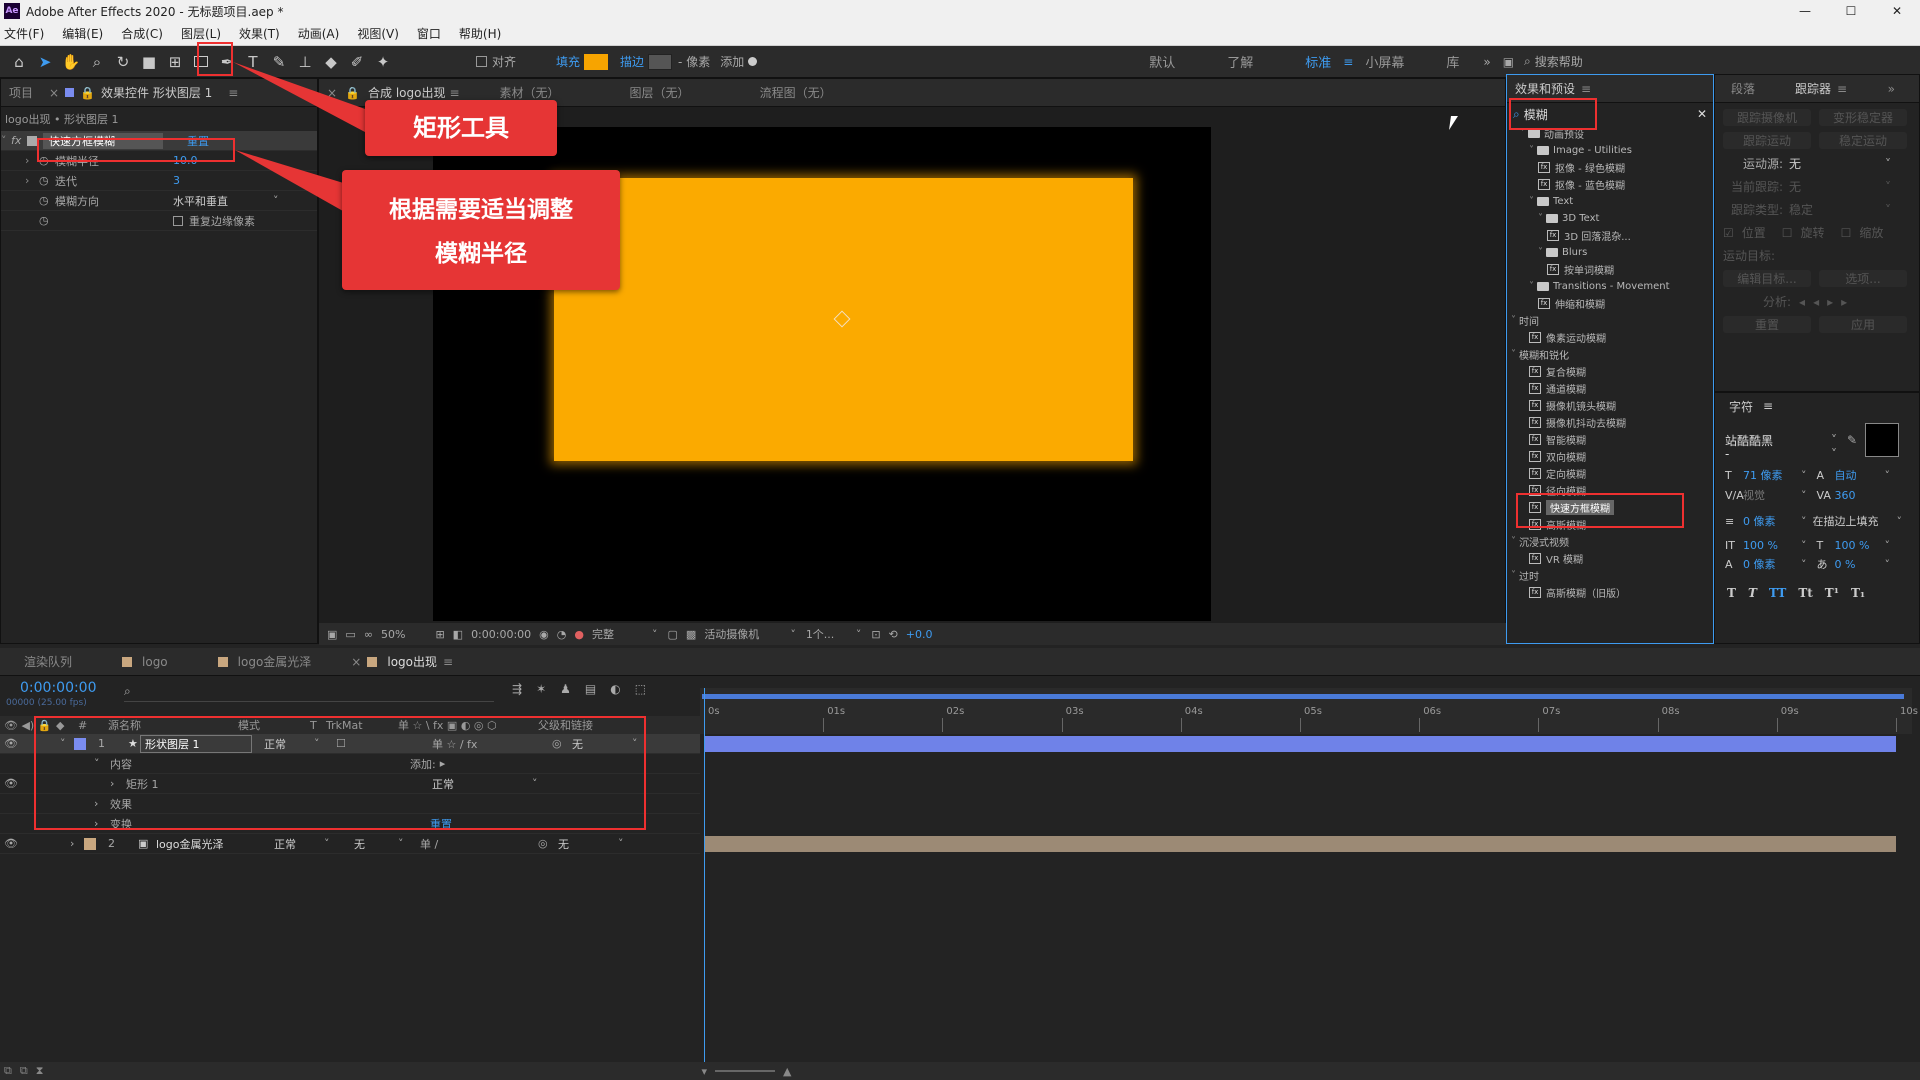 Image resolution: width=1920 pixels, height=1080 pixels. What do you see at coordinates (1891, 89) in the screenshot?
I see `expand-panels-icon: »` at bounding box center [1891, 89].